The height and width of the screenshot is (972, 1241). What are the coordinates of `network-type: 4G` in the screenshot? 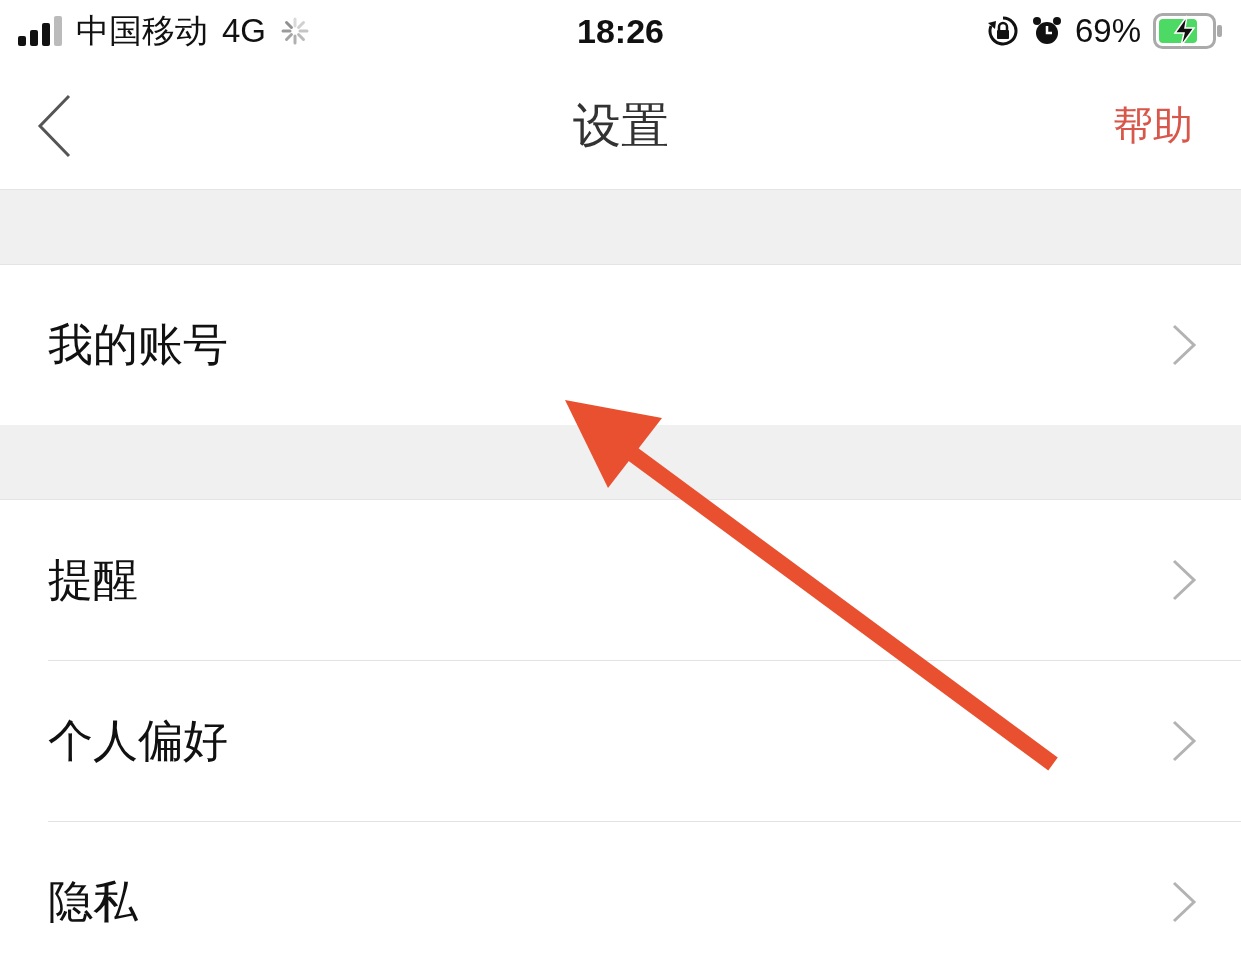 It's located at (244, 31).